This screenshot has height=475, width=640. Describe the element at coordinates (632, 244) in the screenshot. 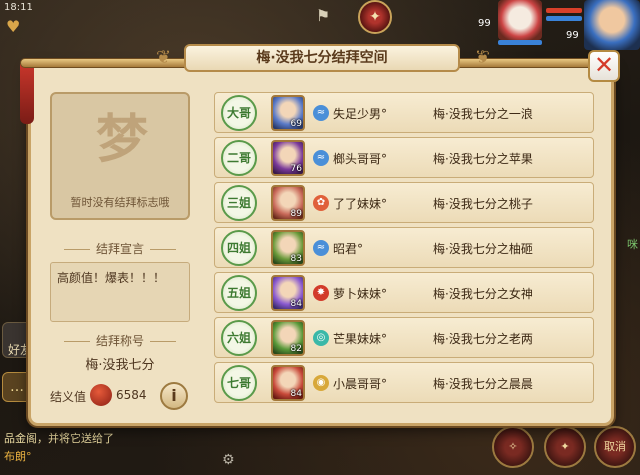

I see `side-label: 咪` at that location.